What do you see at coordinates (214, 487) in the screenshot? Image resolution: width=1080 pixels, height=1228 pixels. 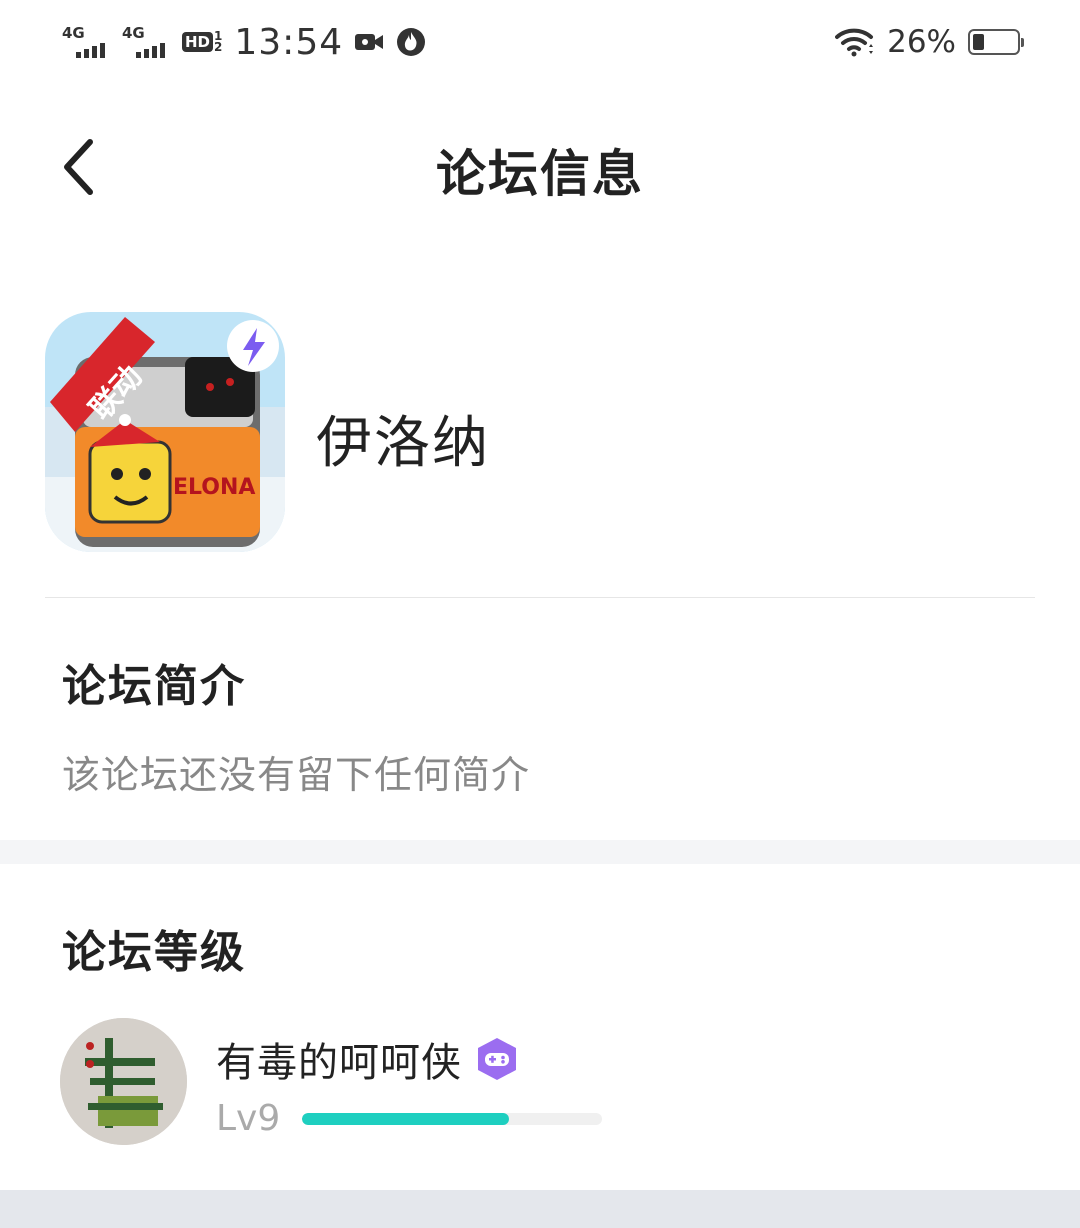 I see `forum-icon-logo-text: ELONA` at bounding box center [214, 487].